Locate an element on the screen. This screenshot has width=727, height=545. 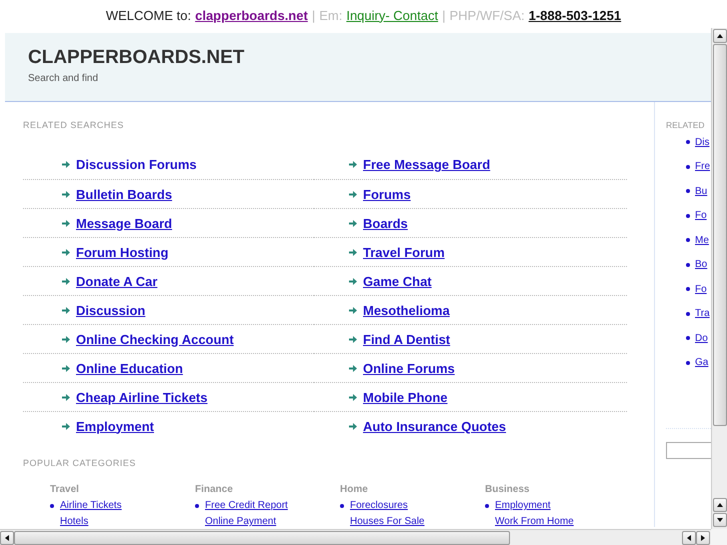
search-link: Mobile Phone is located at coordinates (405, 397).